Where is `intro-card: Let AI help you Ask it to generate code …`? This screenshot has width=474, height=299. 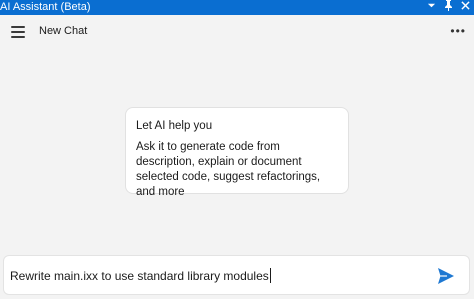
intro-card: Let AI help you Ask it to generate code … is located at coordinates (237, 152).